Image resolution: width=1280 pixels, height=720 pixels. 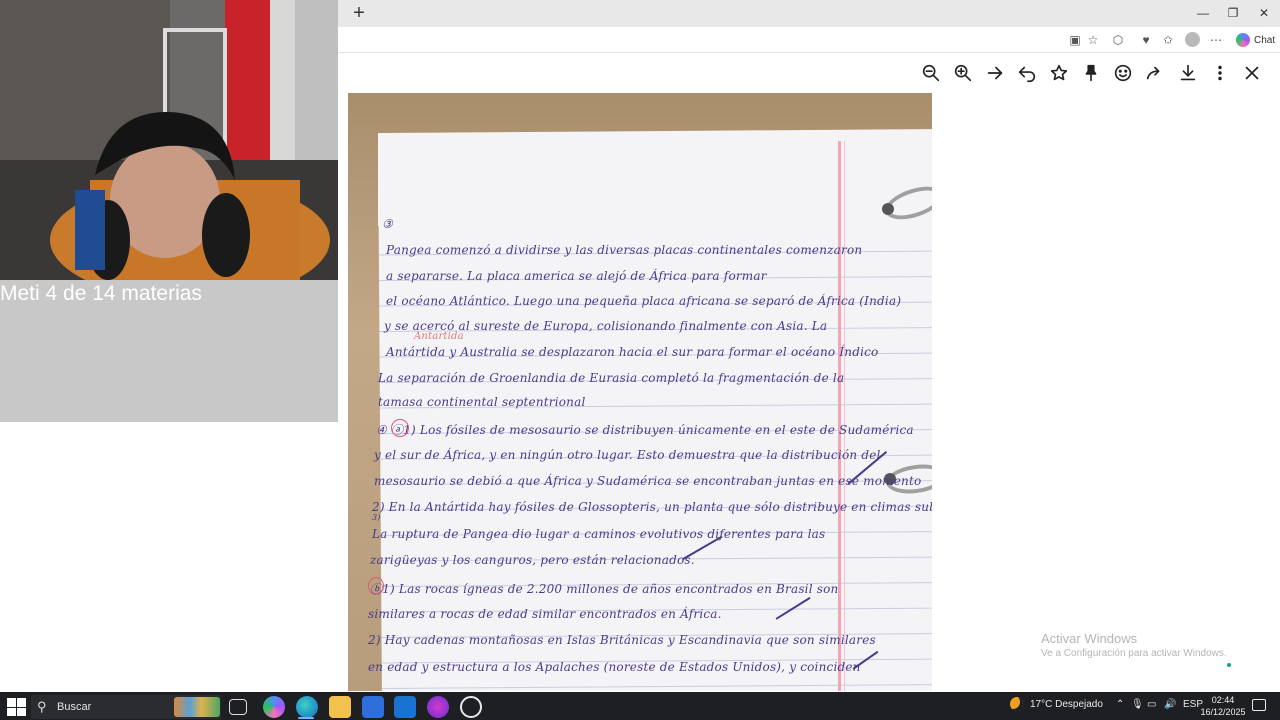 What do you see at coordinates (844, 416) in the screenshot?
I see `margin-line-secondary` at bounding box center [844, 416].